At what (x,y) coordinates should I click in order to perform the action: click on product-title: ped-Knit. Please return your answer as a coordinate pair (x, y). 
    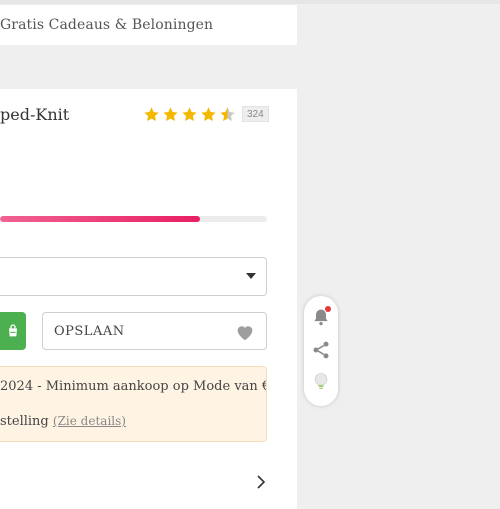
    Looking at the image, I should click on (35, 114).